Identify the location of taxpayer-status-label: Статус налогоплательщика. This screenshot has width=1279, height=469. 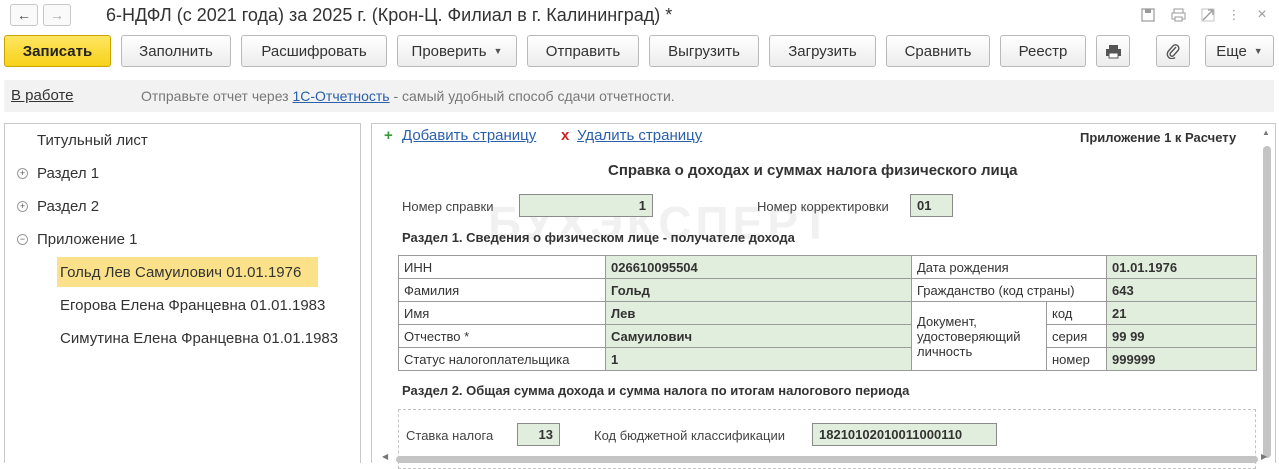
(502, 359).